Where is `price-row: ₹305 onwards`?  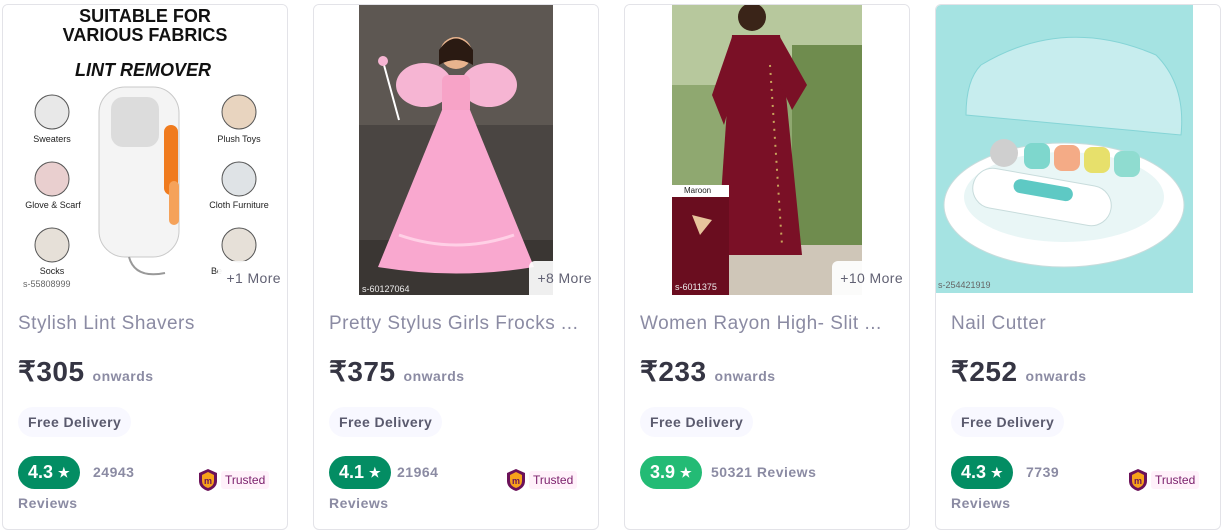 price-row: ₹305 onwards is located at coordinates (86, 371).